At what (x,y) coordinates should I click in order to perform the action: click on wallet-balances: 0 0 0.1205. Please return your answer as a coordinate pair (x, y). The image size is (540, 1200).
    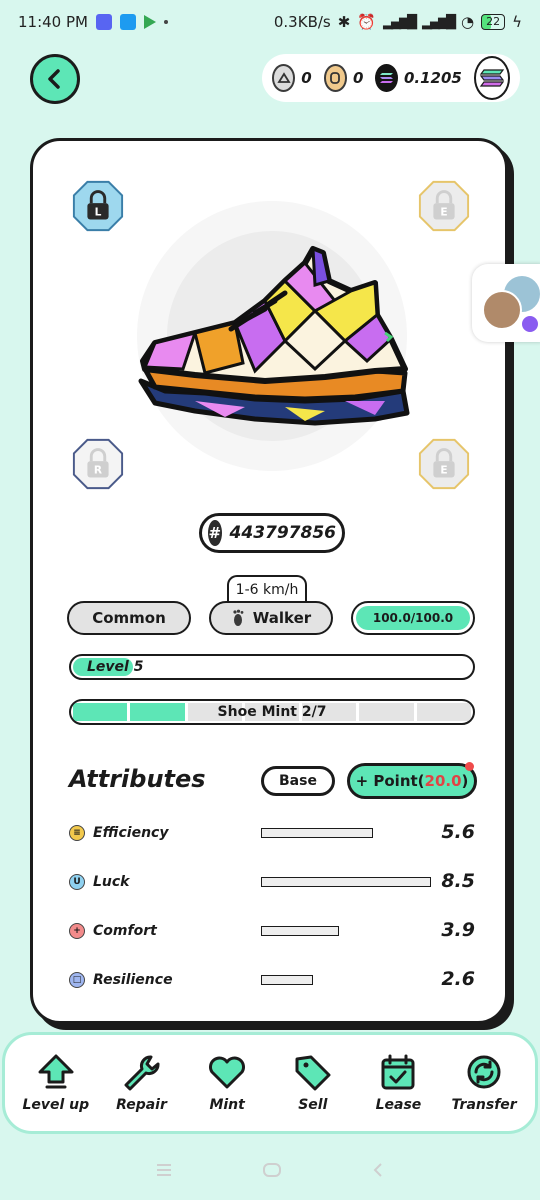
    Looking at the image, I should click on (391, 78).